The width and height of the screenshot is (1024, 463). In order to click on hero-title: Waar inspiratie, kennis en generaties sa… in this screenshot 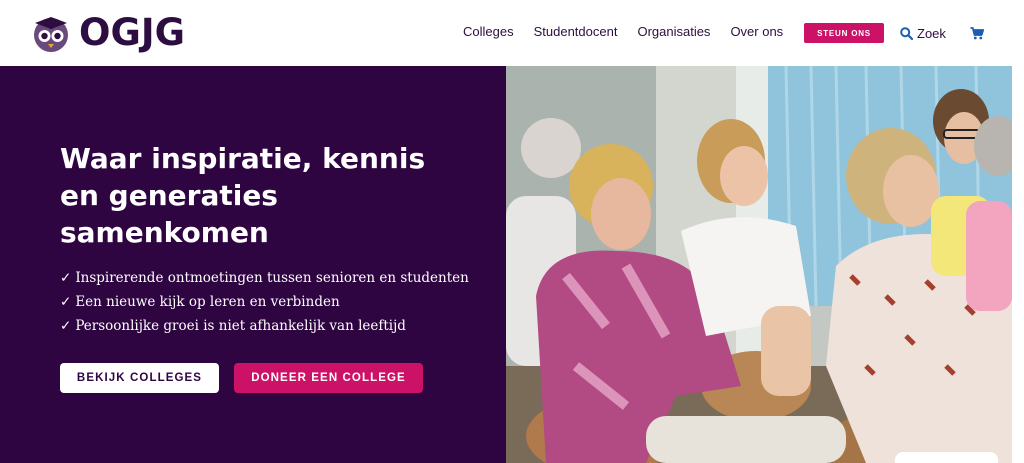, I will do `click(243, 195)`.